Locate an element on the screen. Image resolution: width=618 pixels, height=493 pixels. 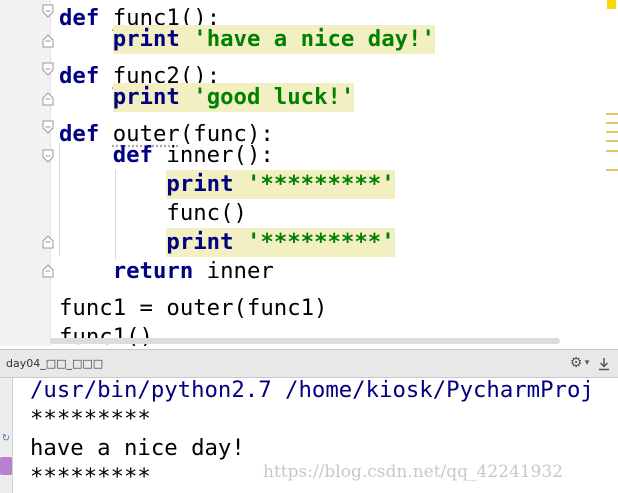
pin-icon is located at coordinates (604, 363).